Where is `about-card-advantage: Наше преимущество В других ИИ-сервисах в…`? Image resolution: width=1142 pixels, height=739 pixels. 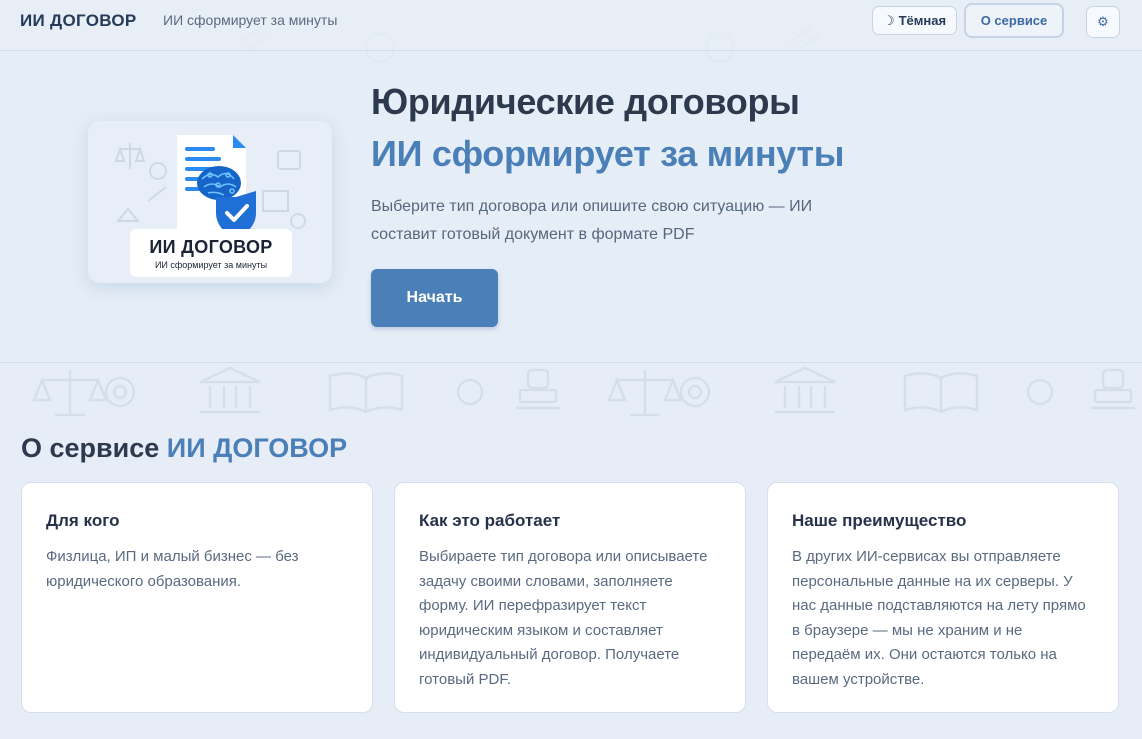 about-card-advantage: Наше преимущество В других ИИ-сервисах в… is located at coordinates (943, 597).